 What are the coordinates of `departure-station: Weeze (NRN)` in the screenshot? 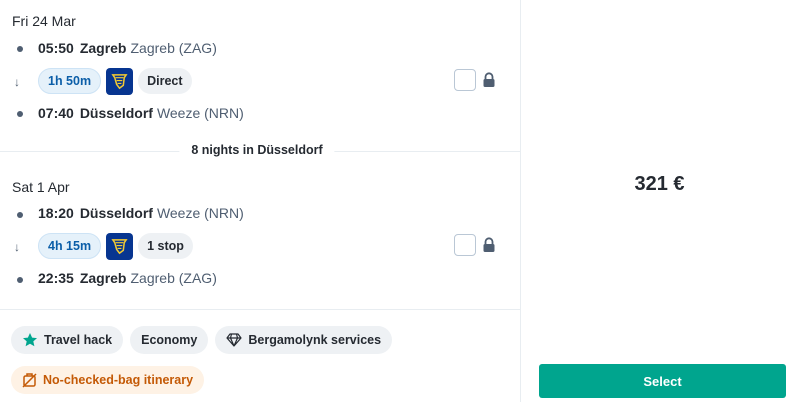 It's located at (200, 213).